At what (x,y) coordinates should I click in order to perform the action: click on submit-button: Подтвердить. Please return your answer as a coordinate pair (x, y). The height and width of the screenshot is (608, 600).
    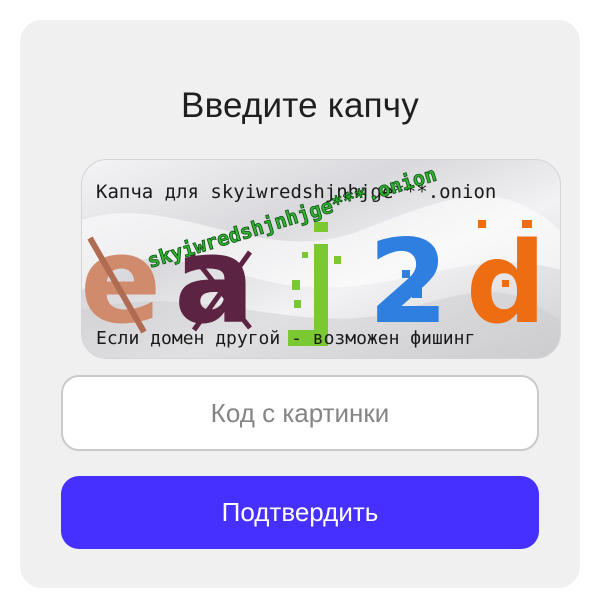
    Looking at the image, I should click on (300, 512).